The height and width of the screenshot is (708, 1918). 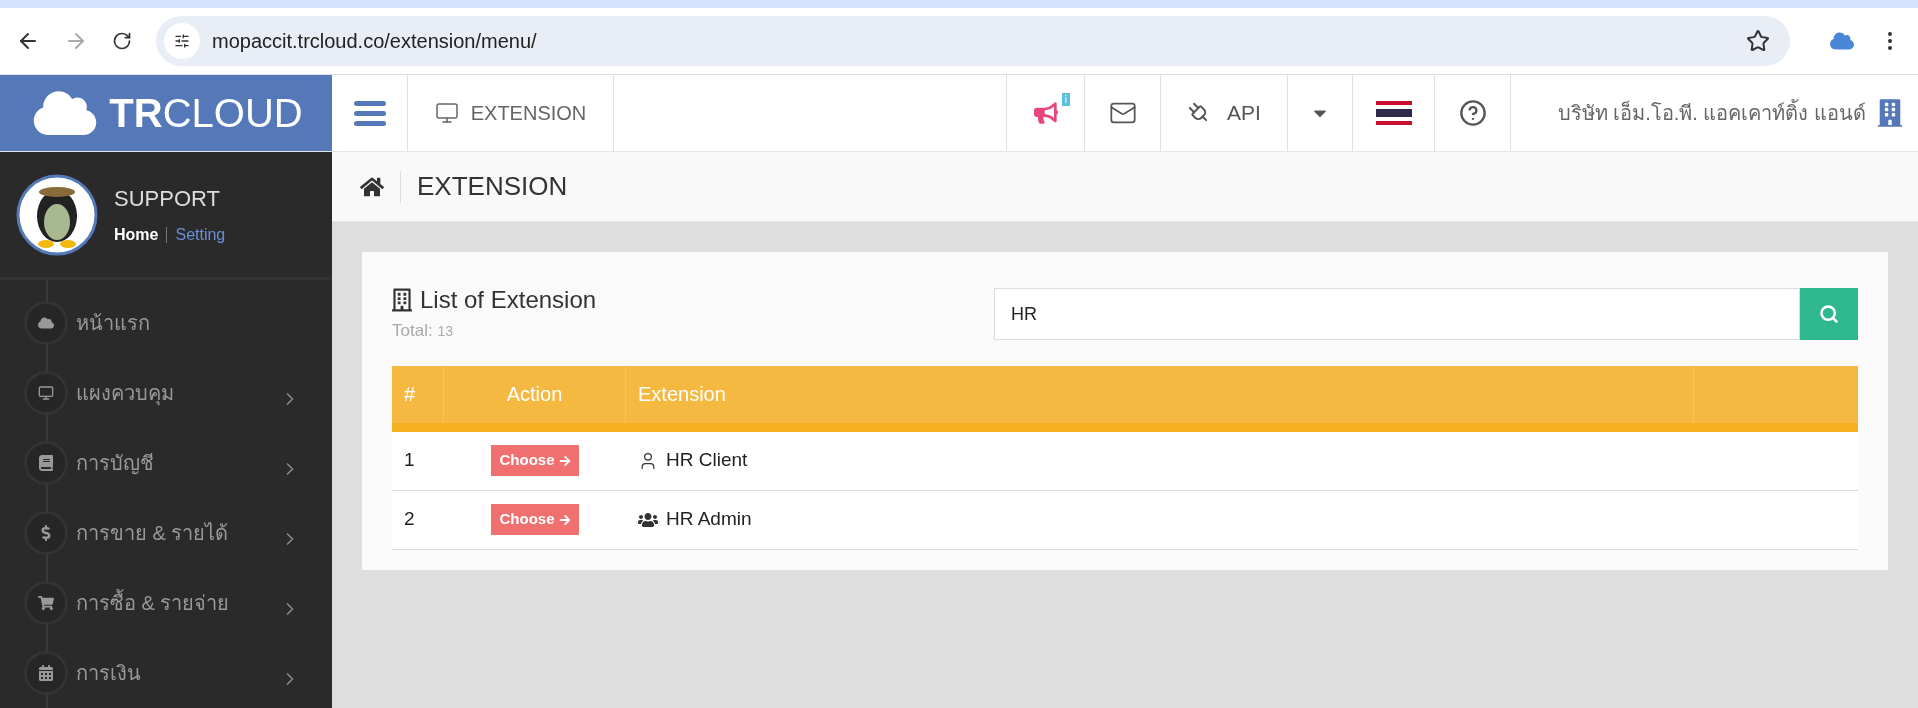 I want to click on search-icon, so click(x=1829, y=314).